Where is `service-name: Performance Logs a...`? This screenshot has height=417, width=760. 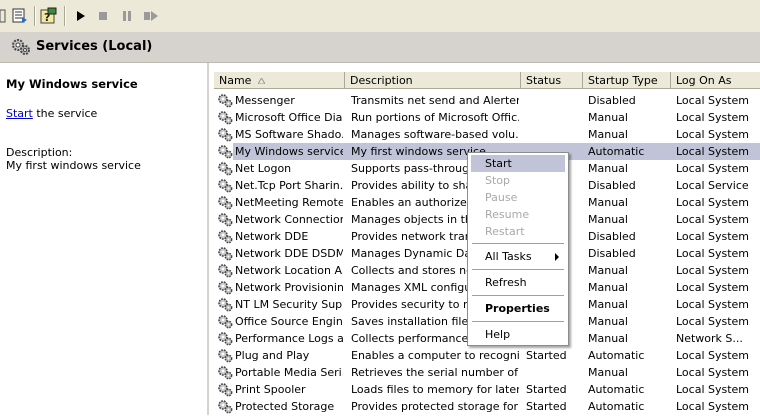
service-name: Performance Logs a... is located at coordinates (289, 338).